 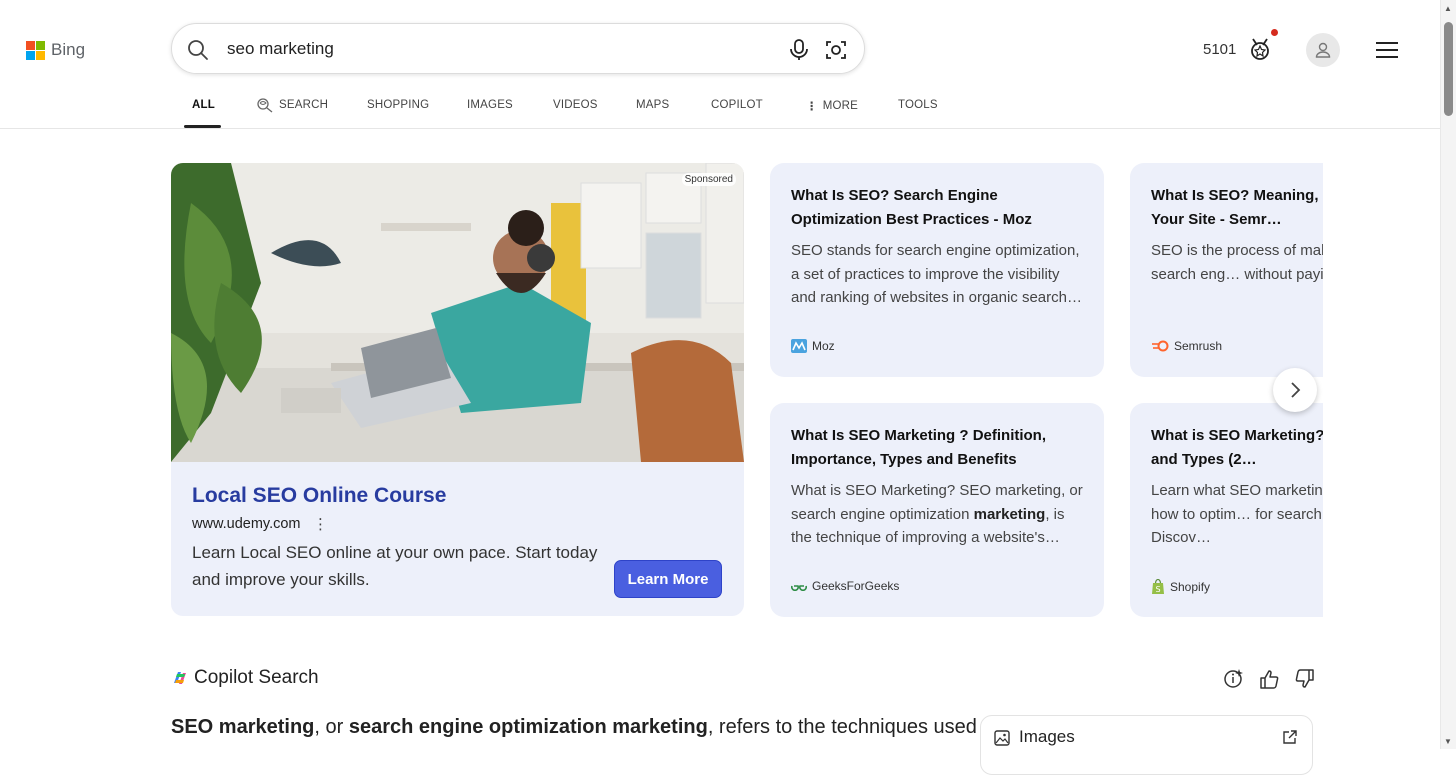 What do you see at coordinates (202, 126) in the screenshot?
I see `active-tab-indicator` at bounding box center [202, 126].